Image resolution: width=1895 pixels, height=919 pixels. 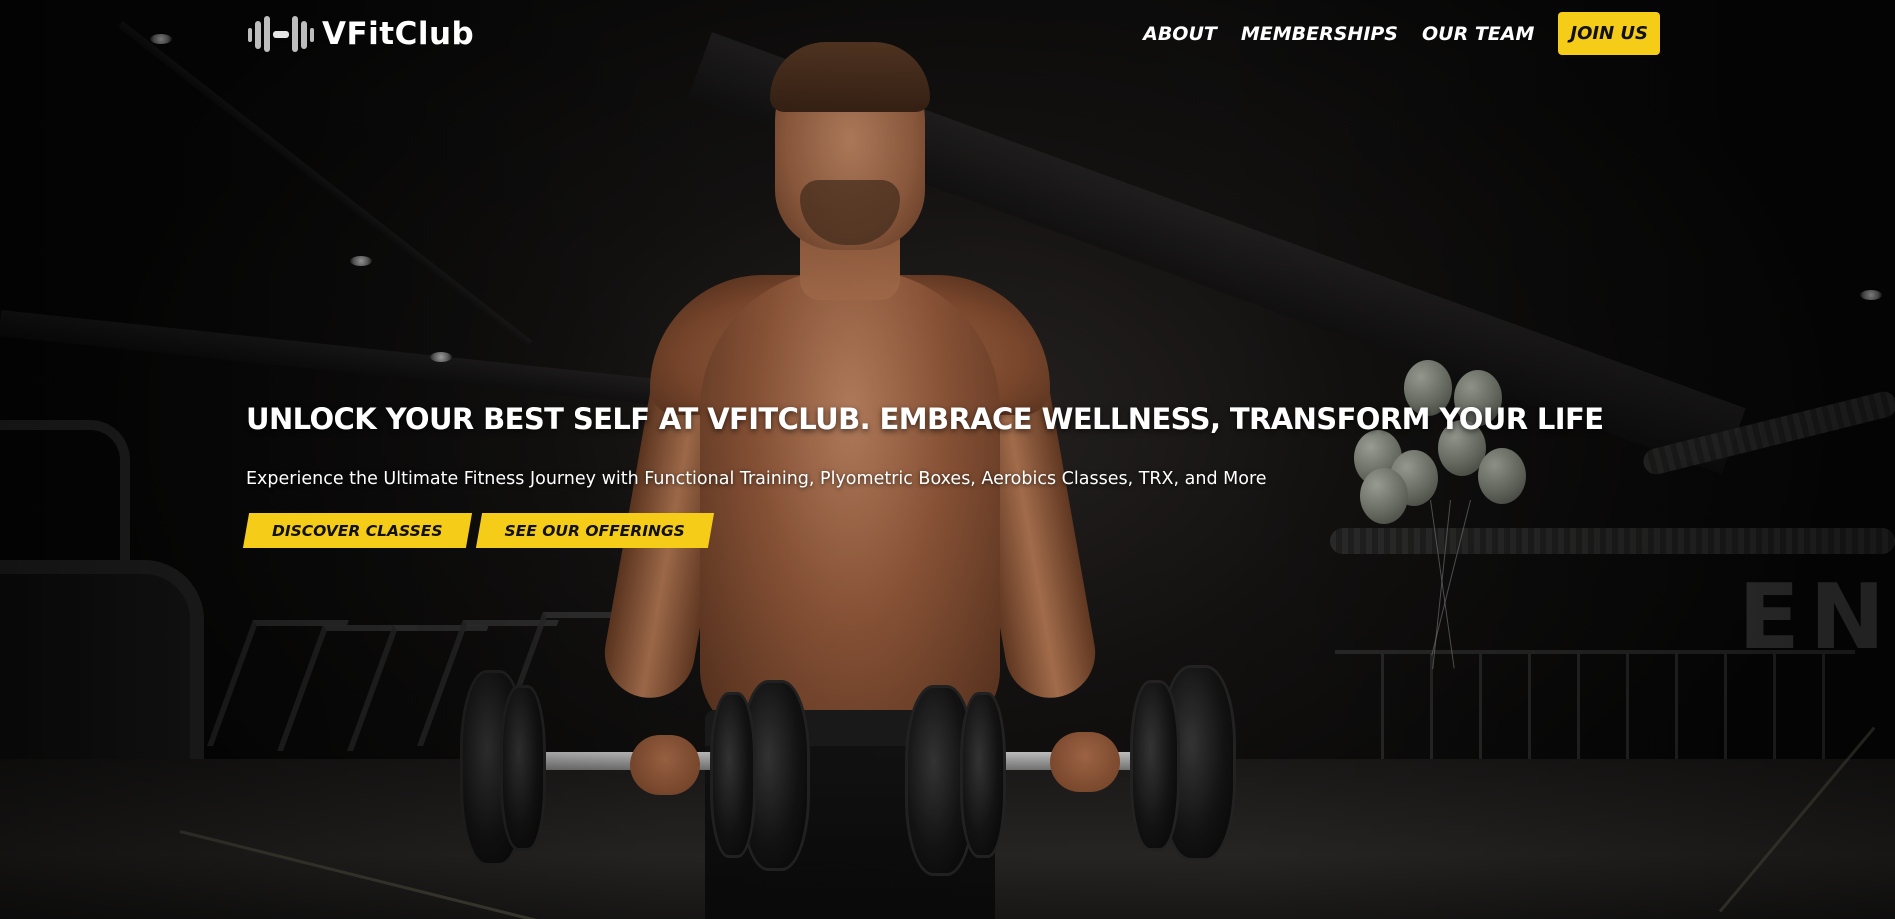 I want to click on hero-cta-group: DISCOVER CLASSES SEE OUR OFFERINGS, so click(x=478, y=530).